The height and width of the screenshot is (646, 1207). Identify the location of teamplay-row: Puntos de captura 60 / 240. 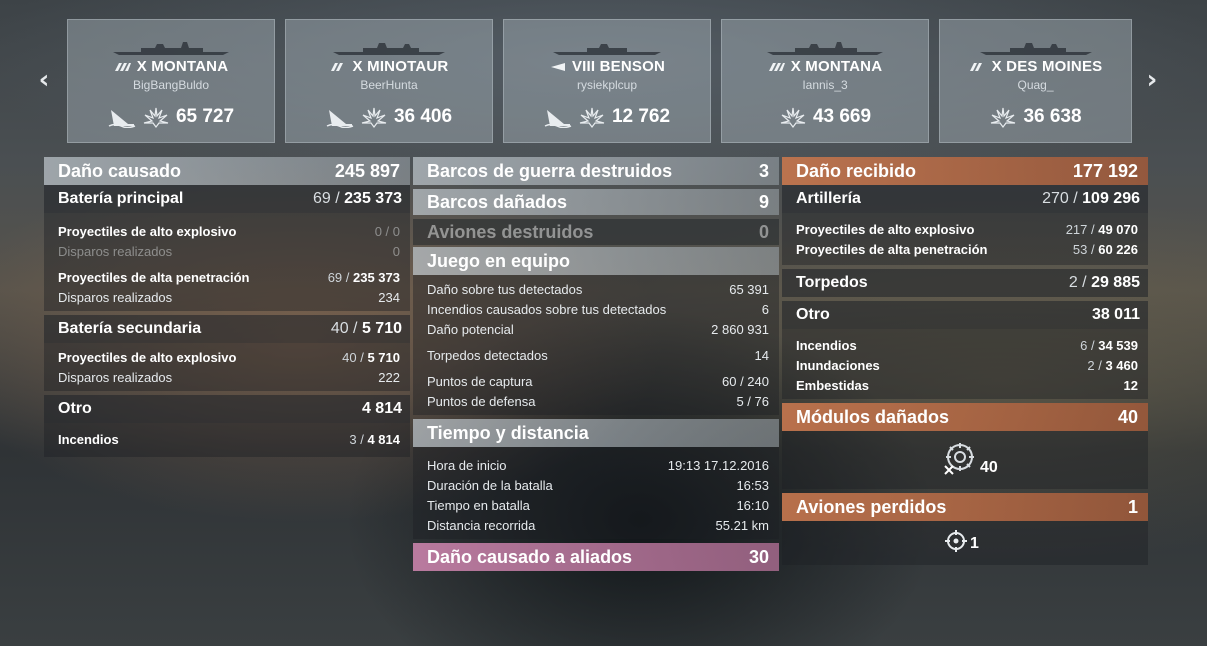
(598, 381).